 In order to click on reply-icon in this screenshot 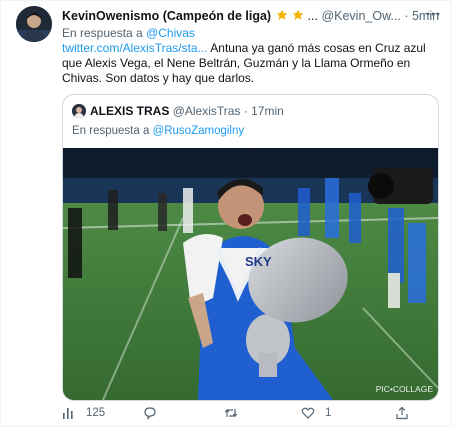, I will do `click(150, 413)`.